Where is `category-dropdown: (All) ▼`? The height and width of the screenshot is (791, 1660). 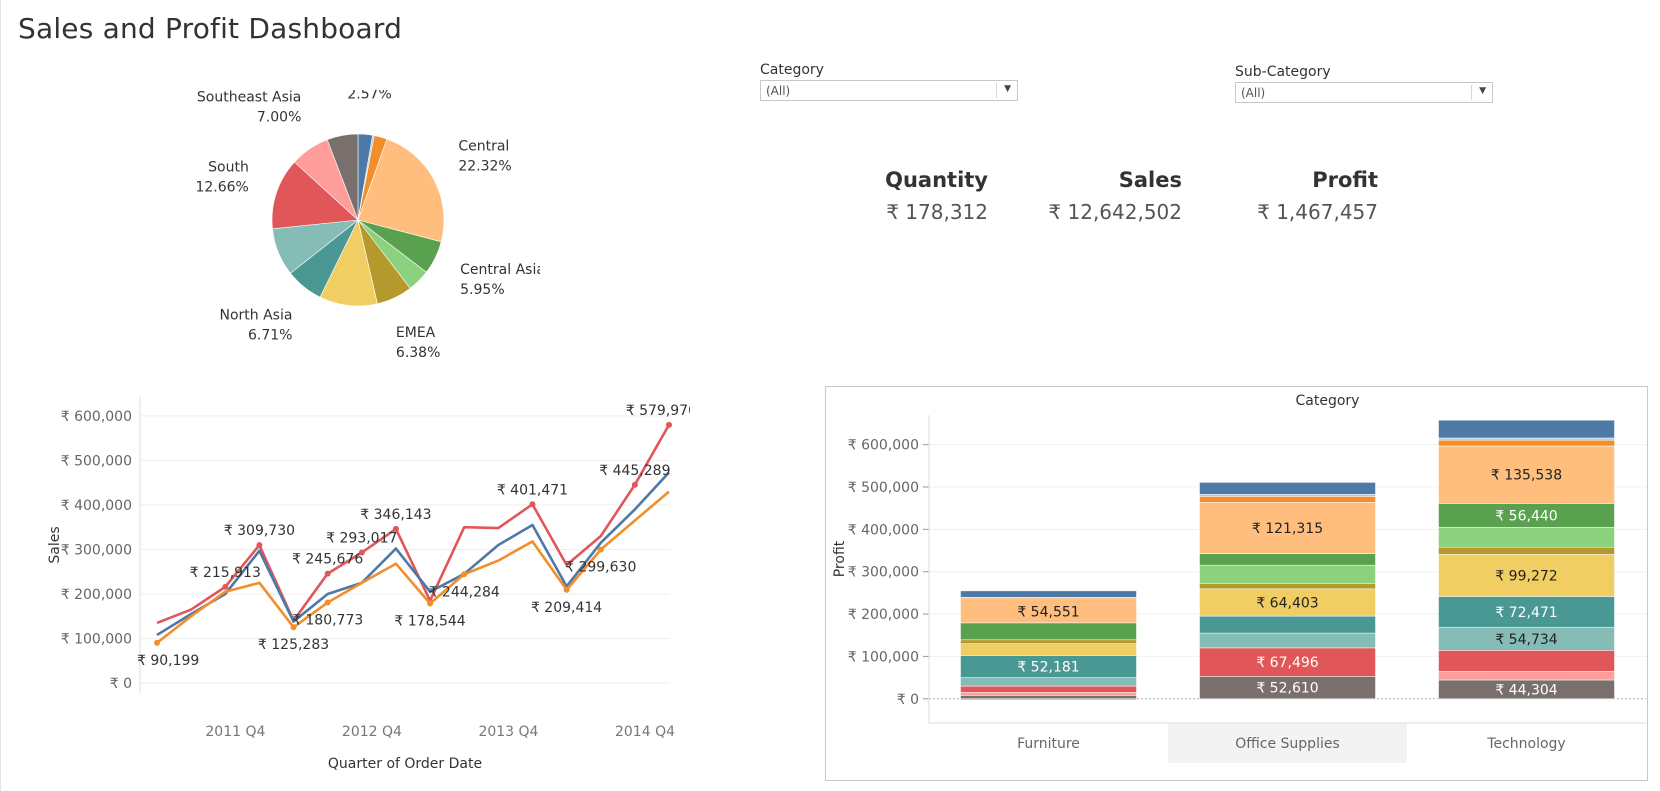
category-dropdown: (All) ▼ is located at coordinates (889, 90).